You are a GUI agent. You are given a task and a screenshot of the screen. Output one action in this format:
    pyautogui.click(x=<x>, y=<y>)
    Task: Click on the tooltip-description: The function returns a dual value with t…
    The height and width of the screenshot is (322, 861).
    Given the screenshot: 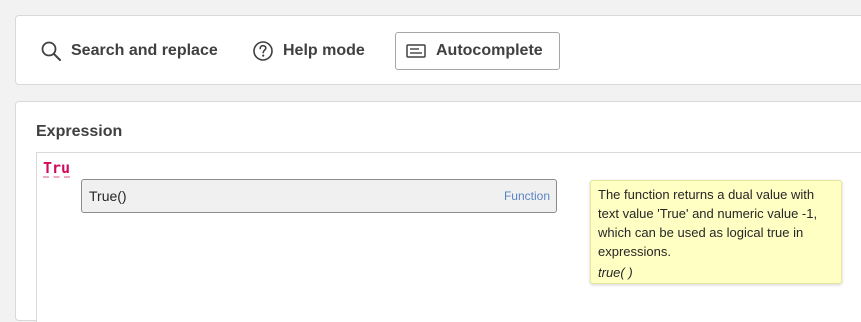 What is the action you would take?
    pyautogui.click(x=708, y=223)
    